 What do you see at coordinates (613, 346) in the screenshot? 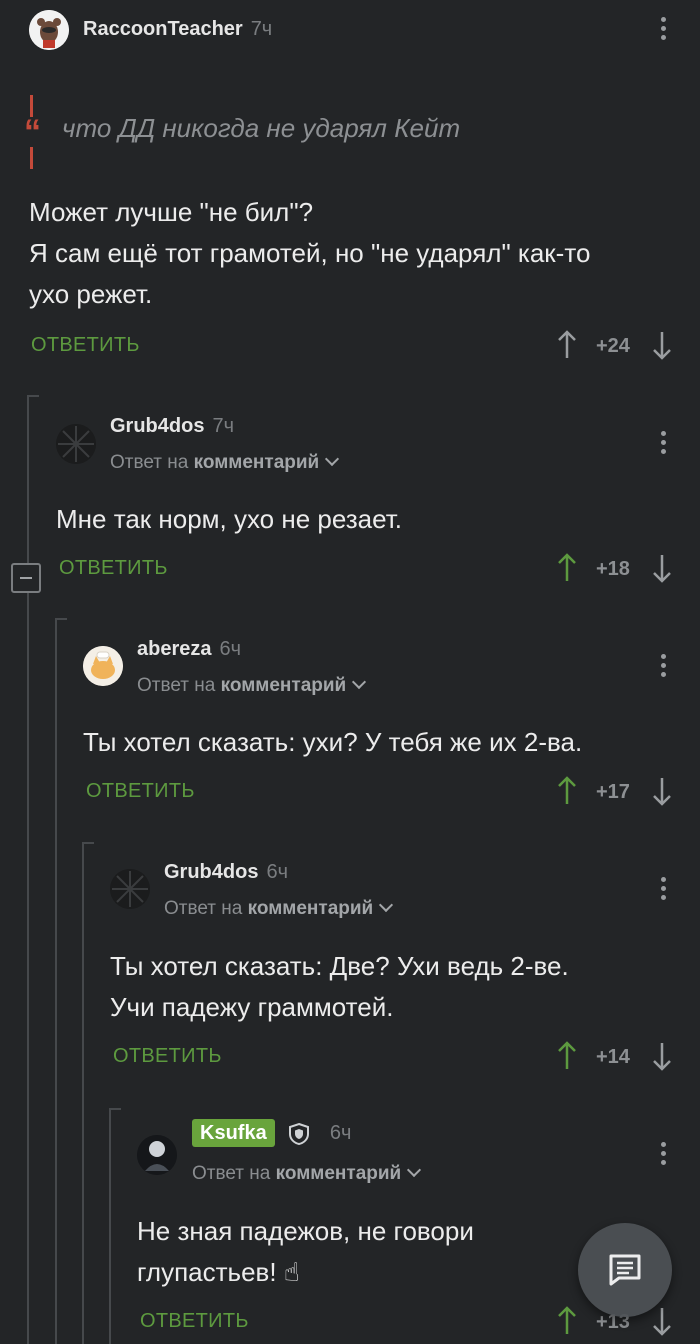
I see `rating: +24` at bounding box center [613, 346].